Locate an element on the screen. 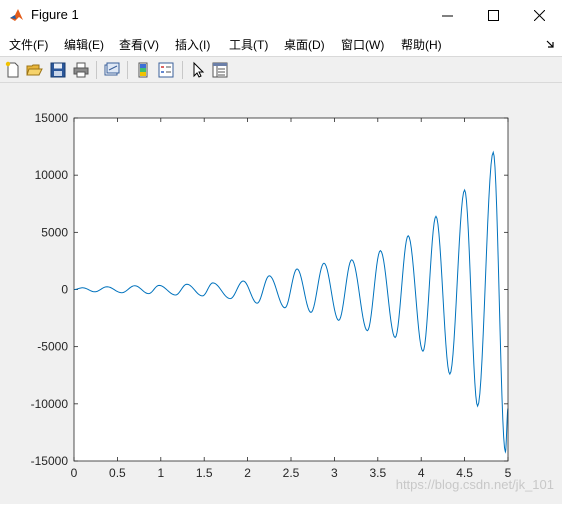 The height and width of the screenshot is (509, 562). close-button is located at coordinates (539, 15).